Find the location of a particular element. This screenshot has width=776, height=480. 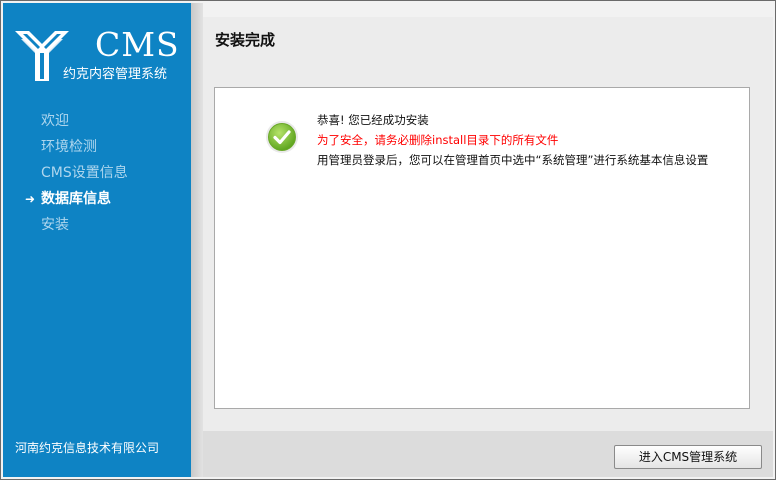

step-label: 环境检测 is located at coordinates (69, 147).